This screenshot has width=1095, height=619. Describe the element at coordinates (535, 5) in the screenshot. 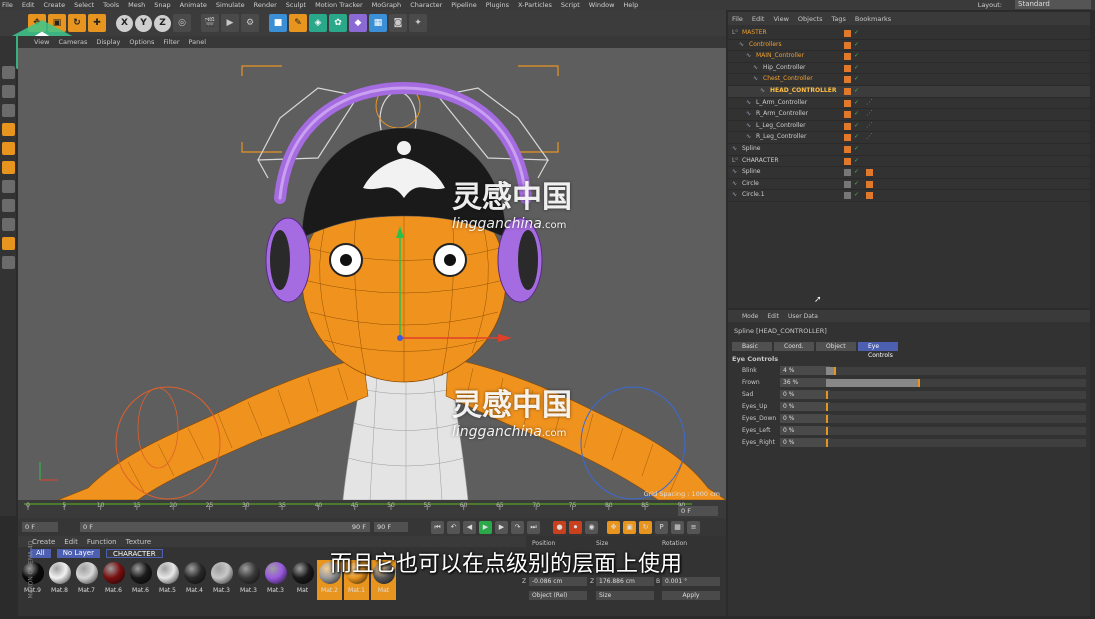

I see `menu-x-particles: X-Particles` at that location.